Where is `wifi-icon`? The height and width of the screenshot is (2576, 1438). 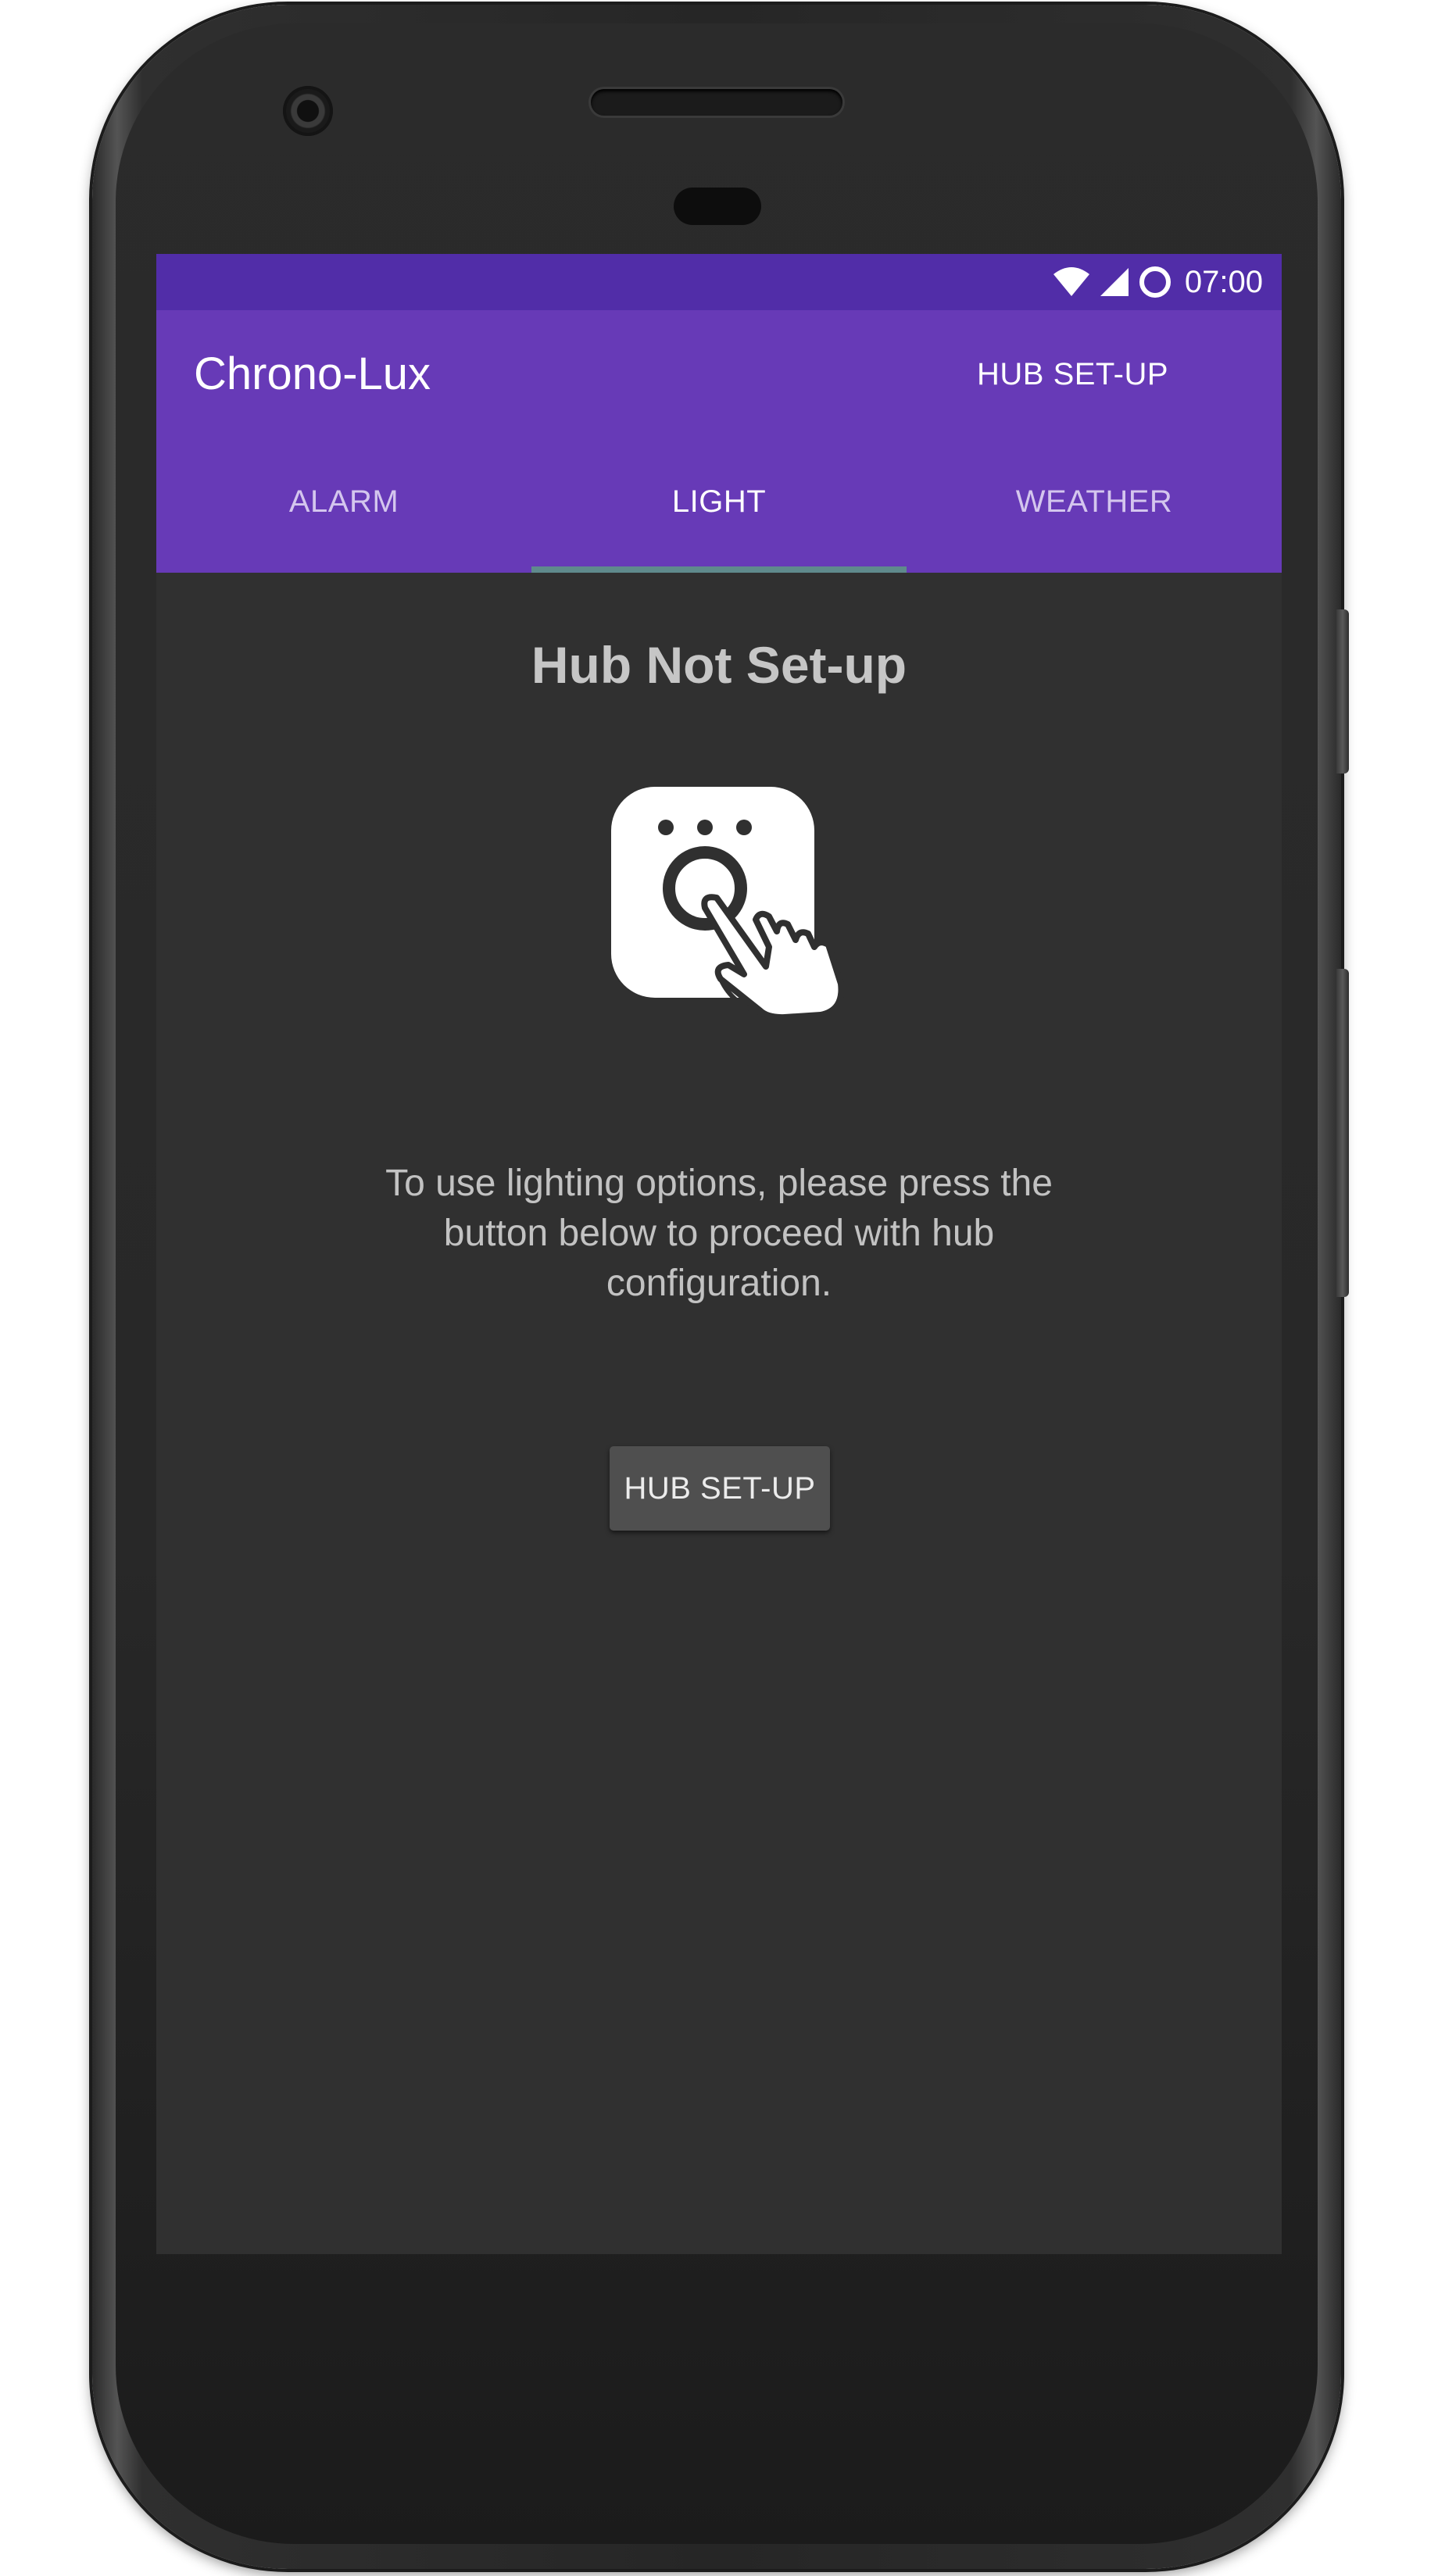 wifi-icon is located at coordinates (1071, 282).